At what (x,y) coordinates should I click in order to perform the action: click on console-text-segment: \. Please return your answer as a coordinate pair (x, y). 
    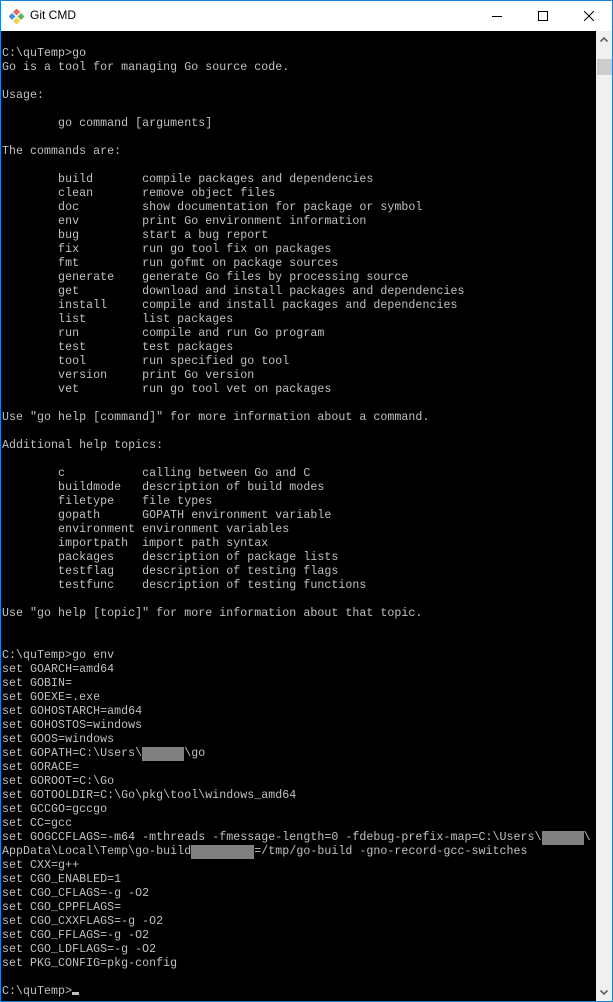
    Looking at the image, I should click on (587, 837).